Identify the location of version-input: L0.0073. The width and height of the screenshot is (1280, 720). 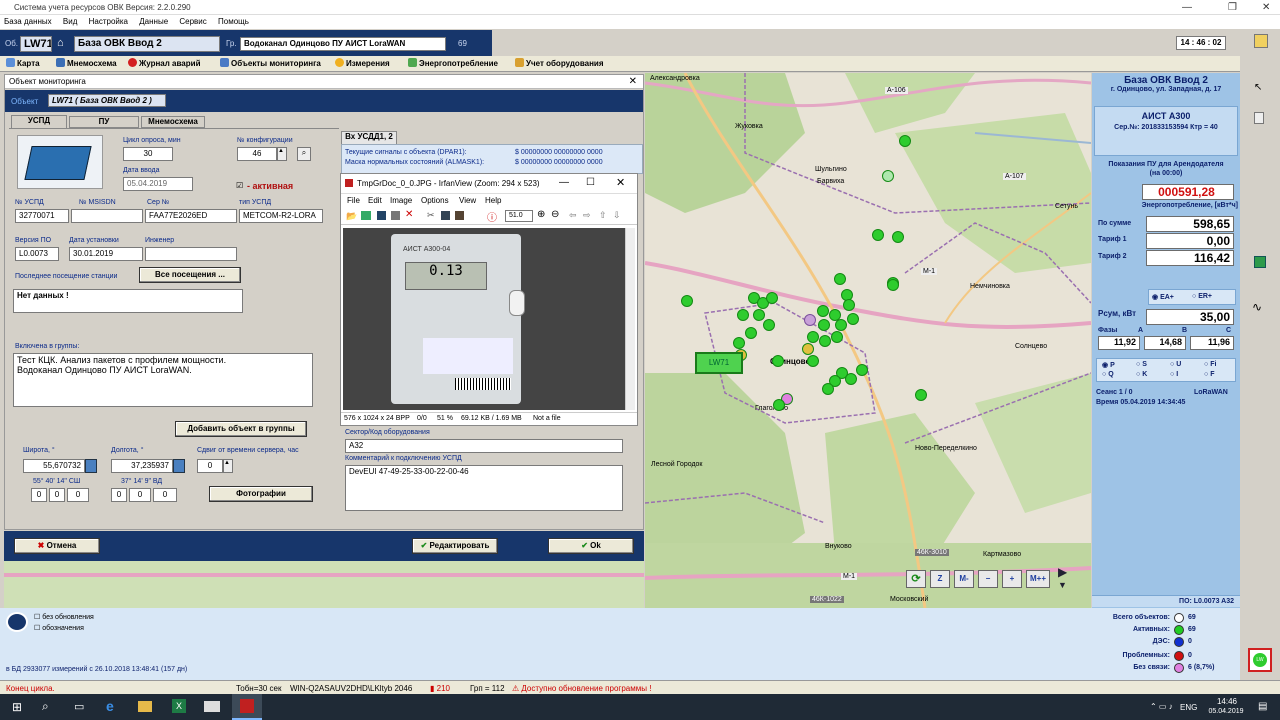
(37, 254).